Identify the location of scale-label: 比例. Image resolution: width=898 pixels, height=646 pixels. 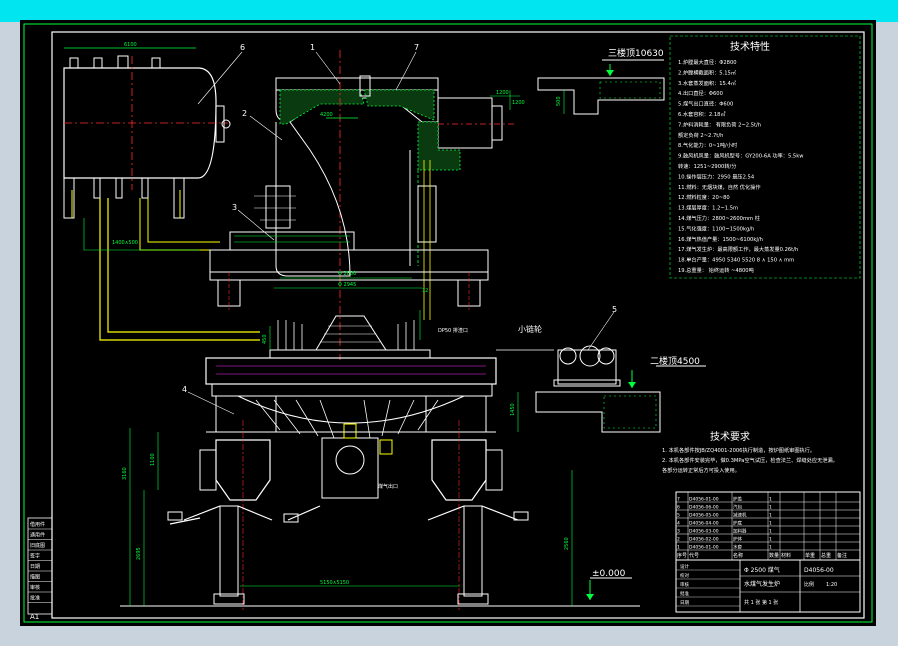
(809, 584).